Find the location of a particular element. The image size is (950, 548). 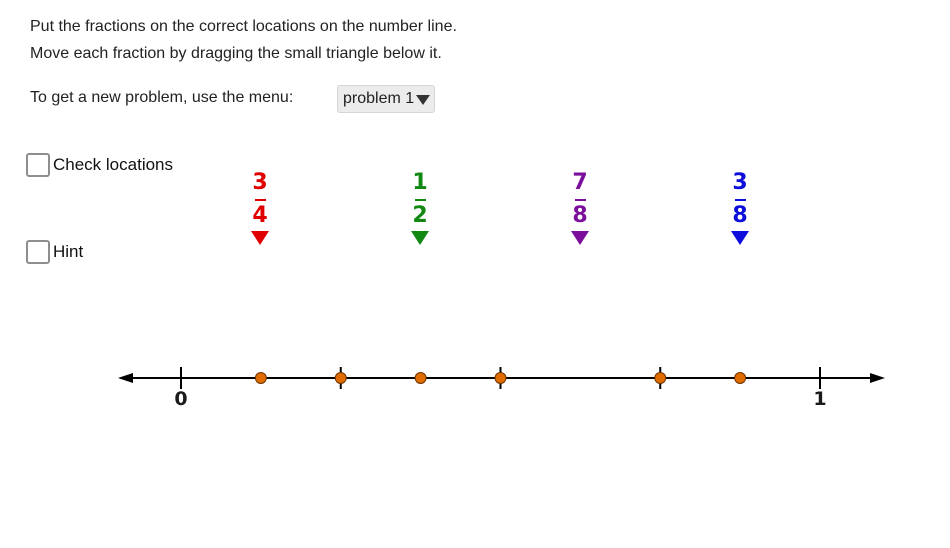

fraction-numerator: 7 is located at coordinates (580, 182).